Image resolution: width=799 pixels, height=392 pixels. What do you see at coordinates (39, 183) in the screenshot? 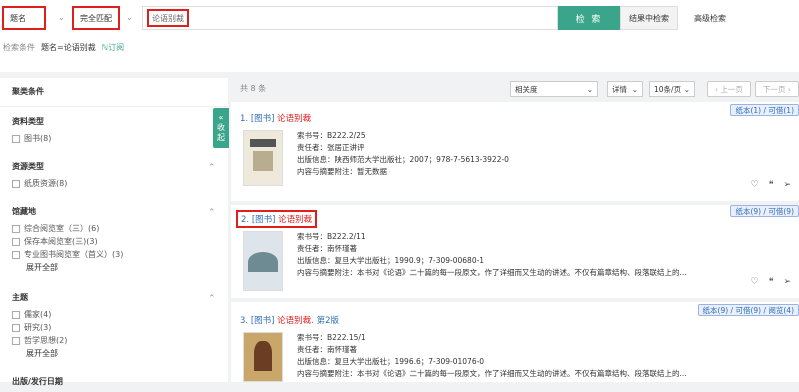
I see `facet-item: 纸质资源(8)` at bounding box center [39, 183].